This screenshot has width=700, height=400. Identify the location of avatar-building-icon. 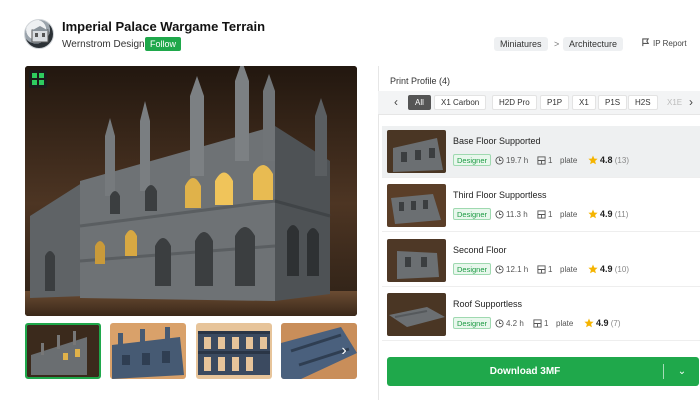
(40, 34).